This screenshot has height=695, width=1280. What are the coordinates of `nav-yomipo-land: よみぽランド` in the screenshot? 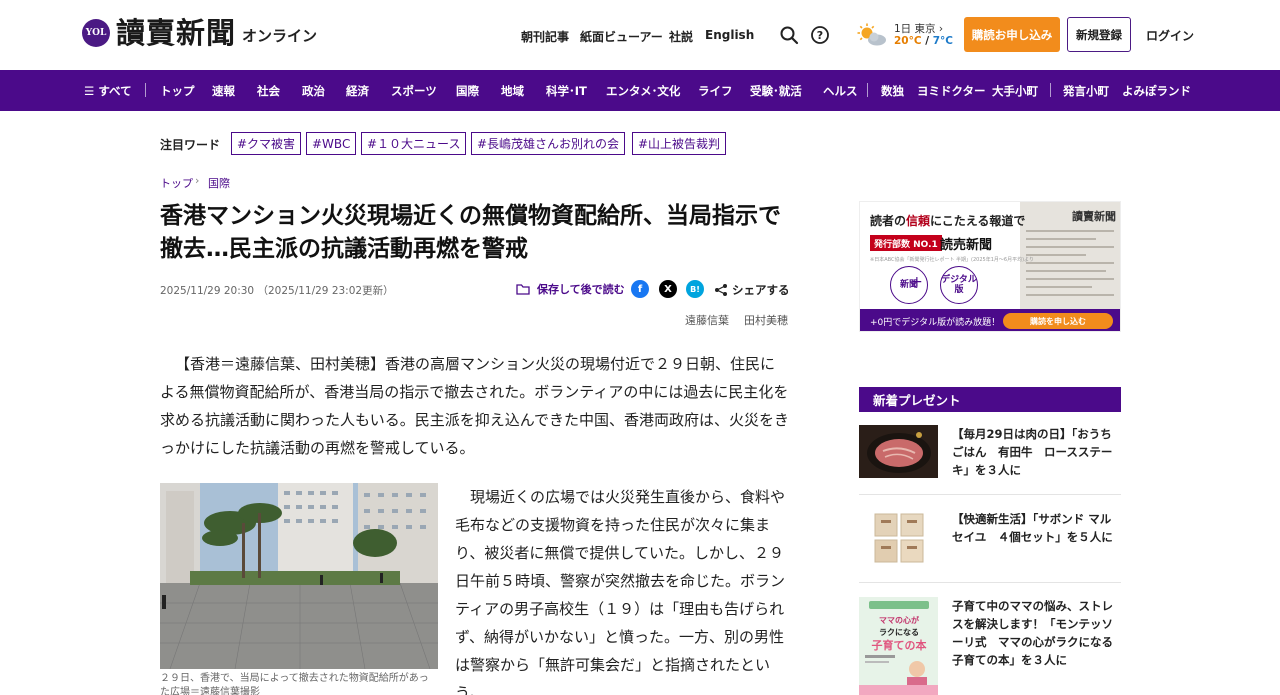 It's located at (1156, 91).